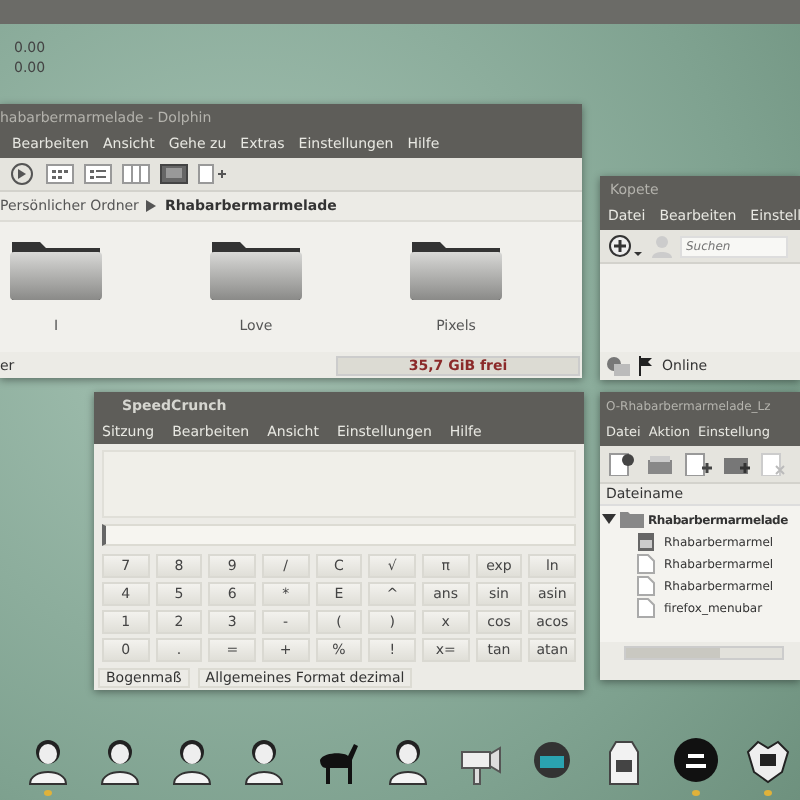  What do you see at coordinates (696, 762) in the screenshot?
I see `disc-icon` at bounding box center [696, 762].